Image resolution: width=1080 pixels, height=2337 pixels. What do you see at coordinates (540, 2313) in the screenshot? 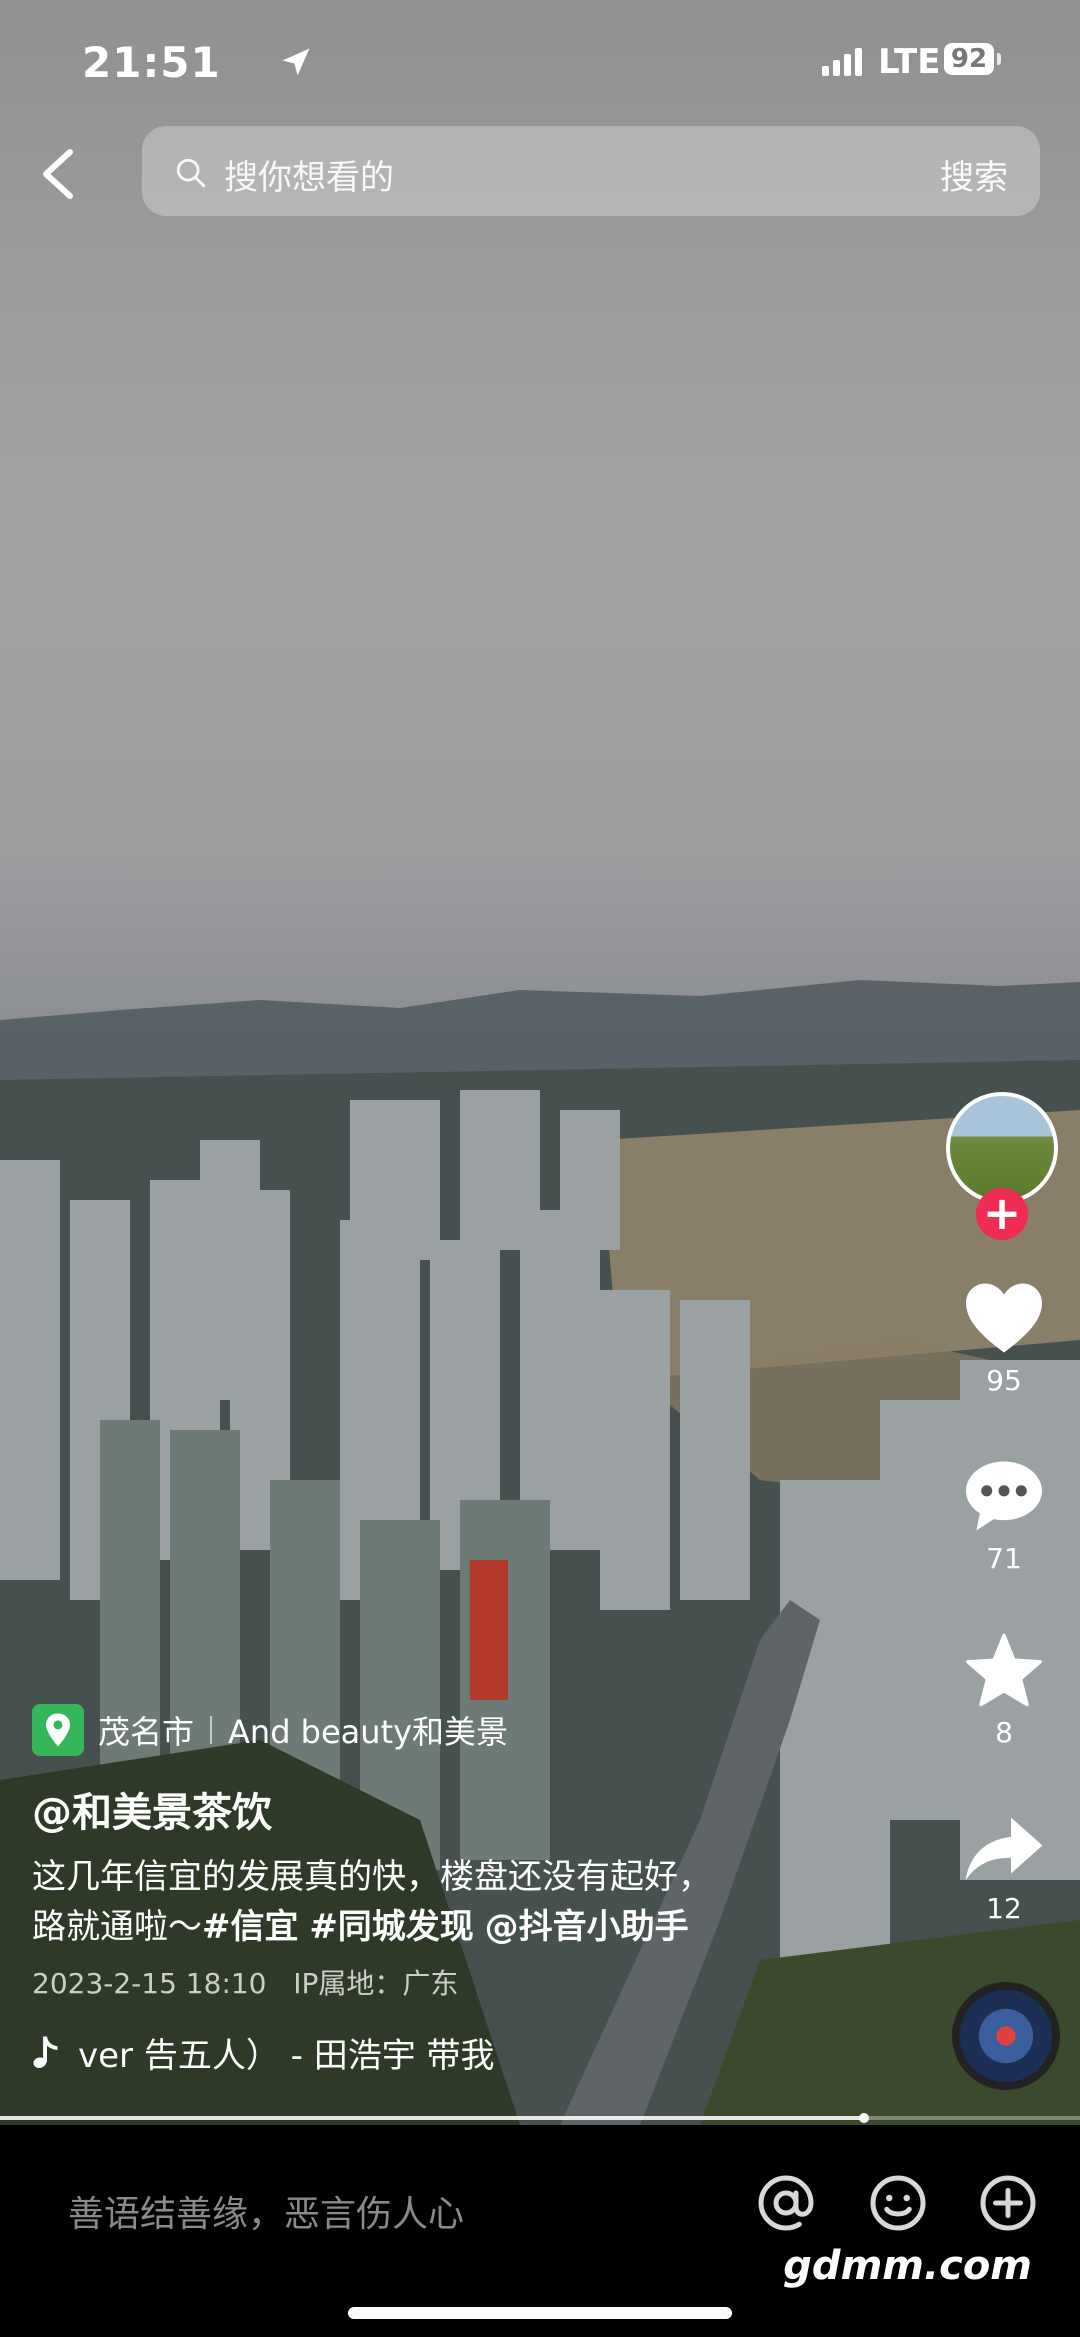
I see `home-indicator` at bounding box center [540, 2313].